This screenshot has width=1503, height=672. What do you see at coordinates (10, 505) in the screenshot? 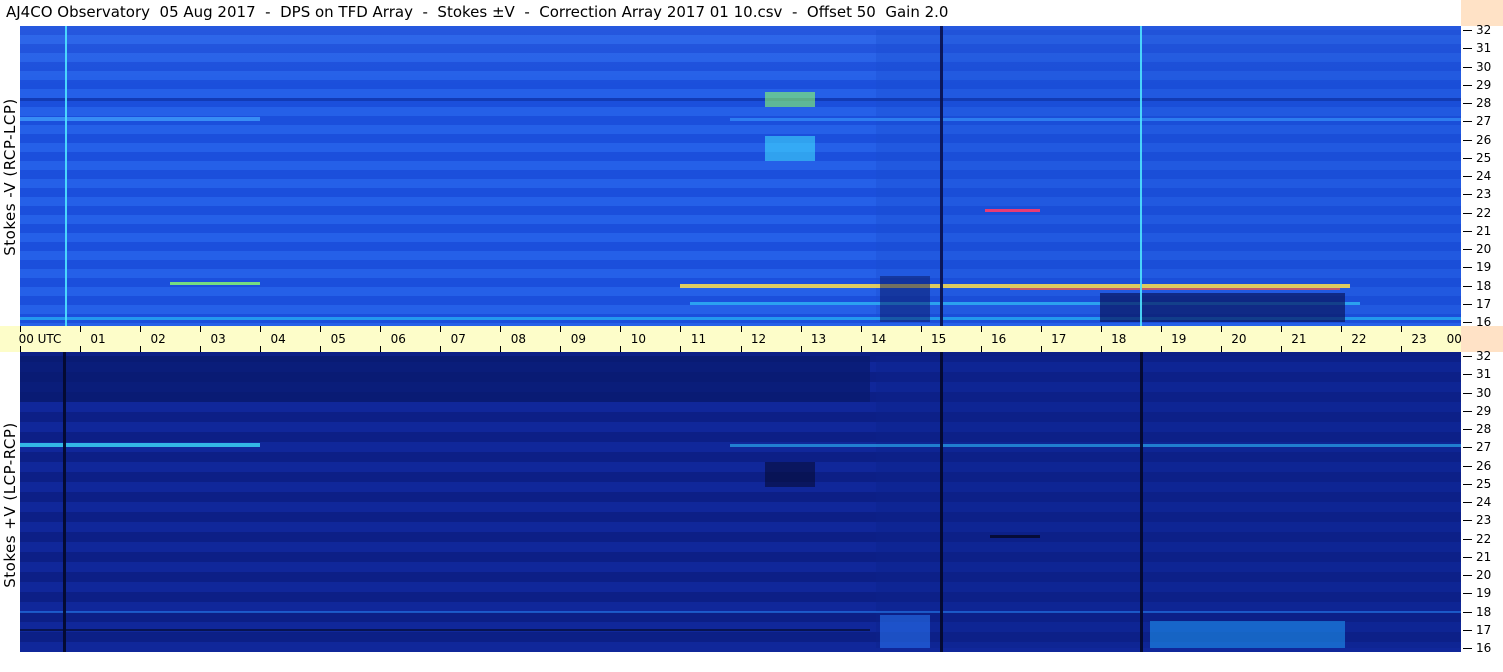
I see `bottom-panel-ylabel: Stokes +V (LCP-RCP)` at bounding box center [10, 505].